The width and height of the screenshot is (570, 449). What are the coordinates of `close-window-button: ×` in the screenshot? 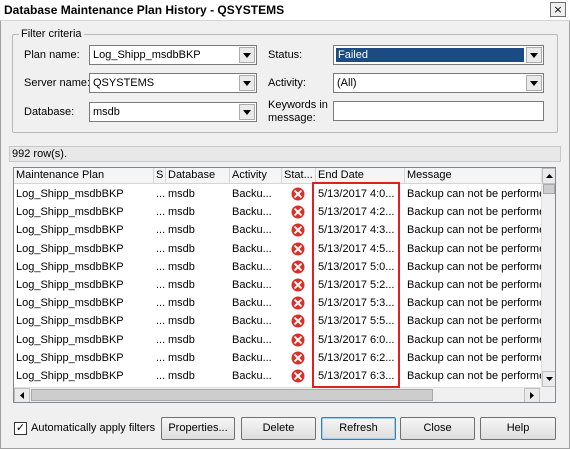 It's located at (558, 9).